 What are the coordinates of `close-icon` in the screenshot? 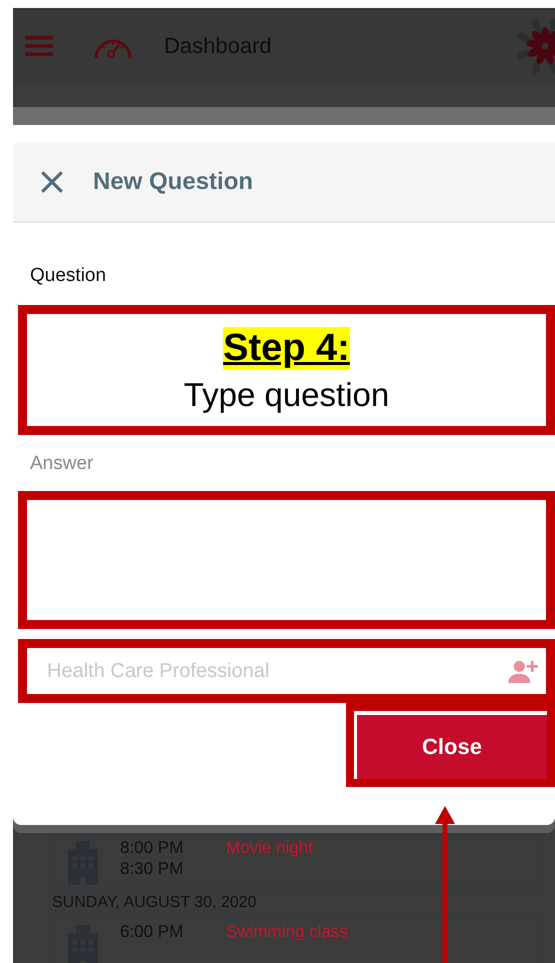 It's located at (52, 182).